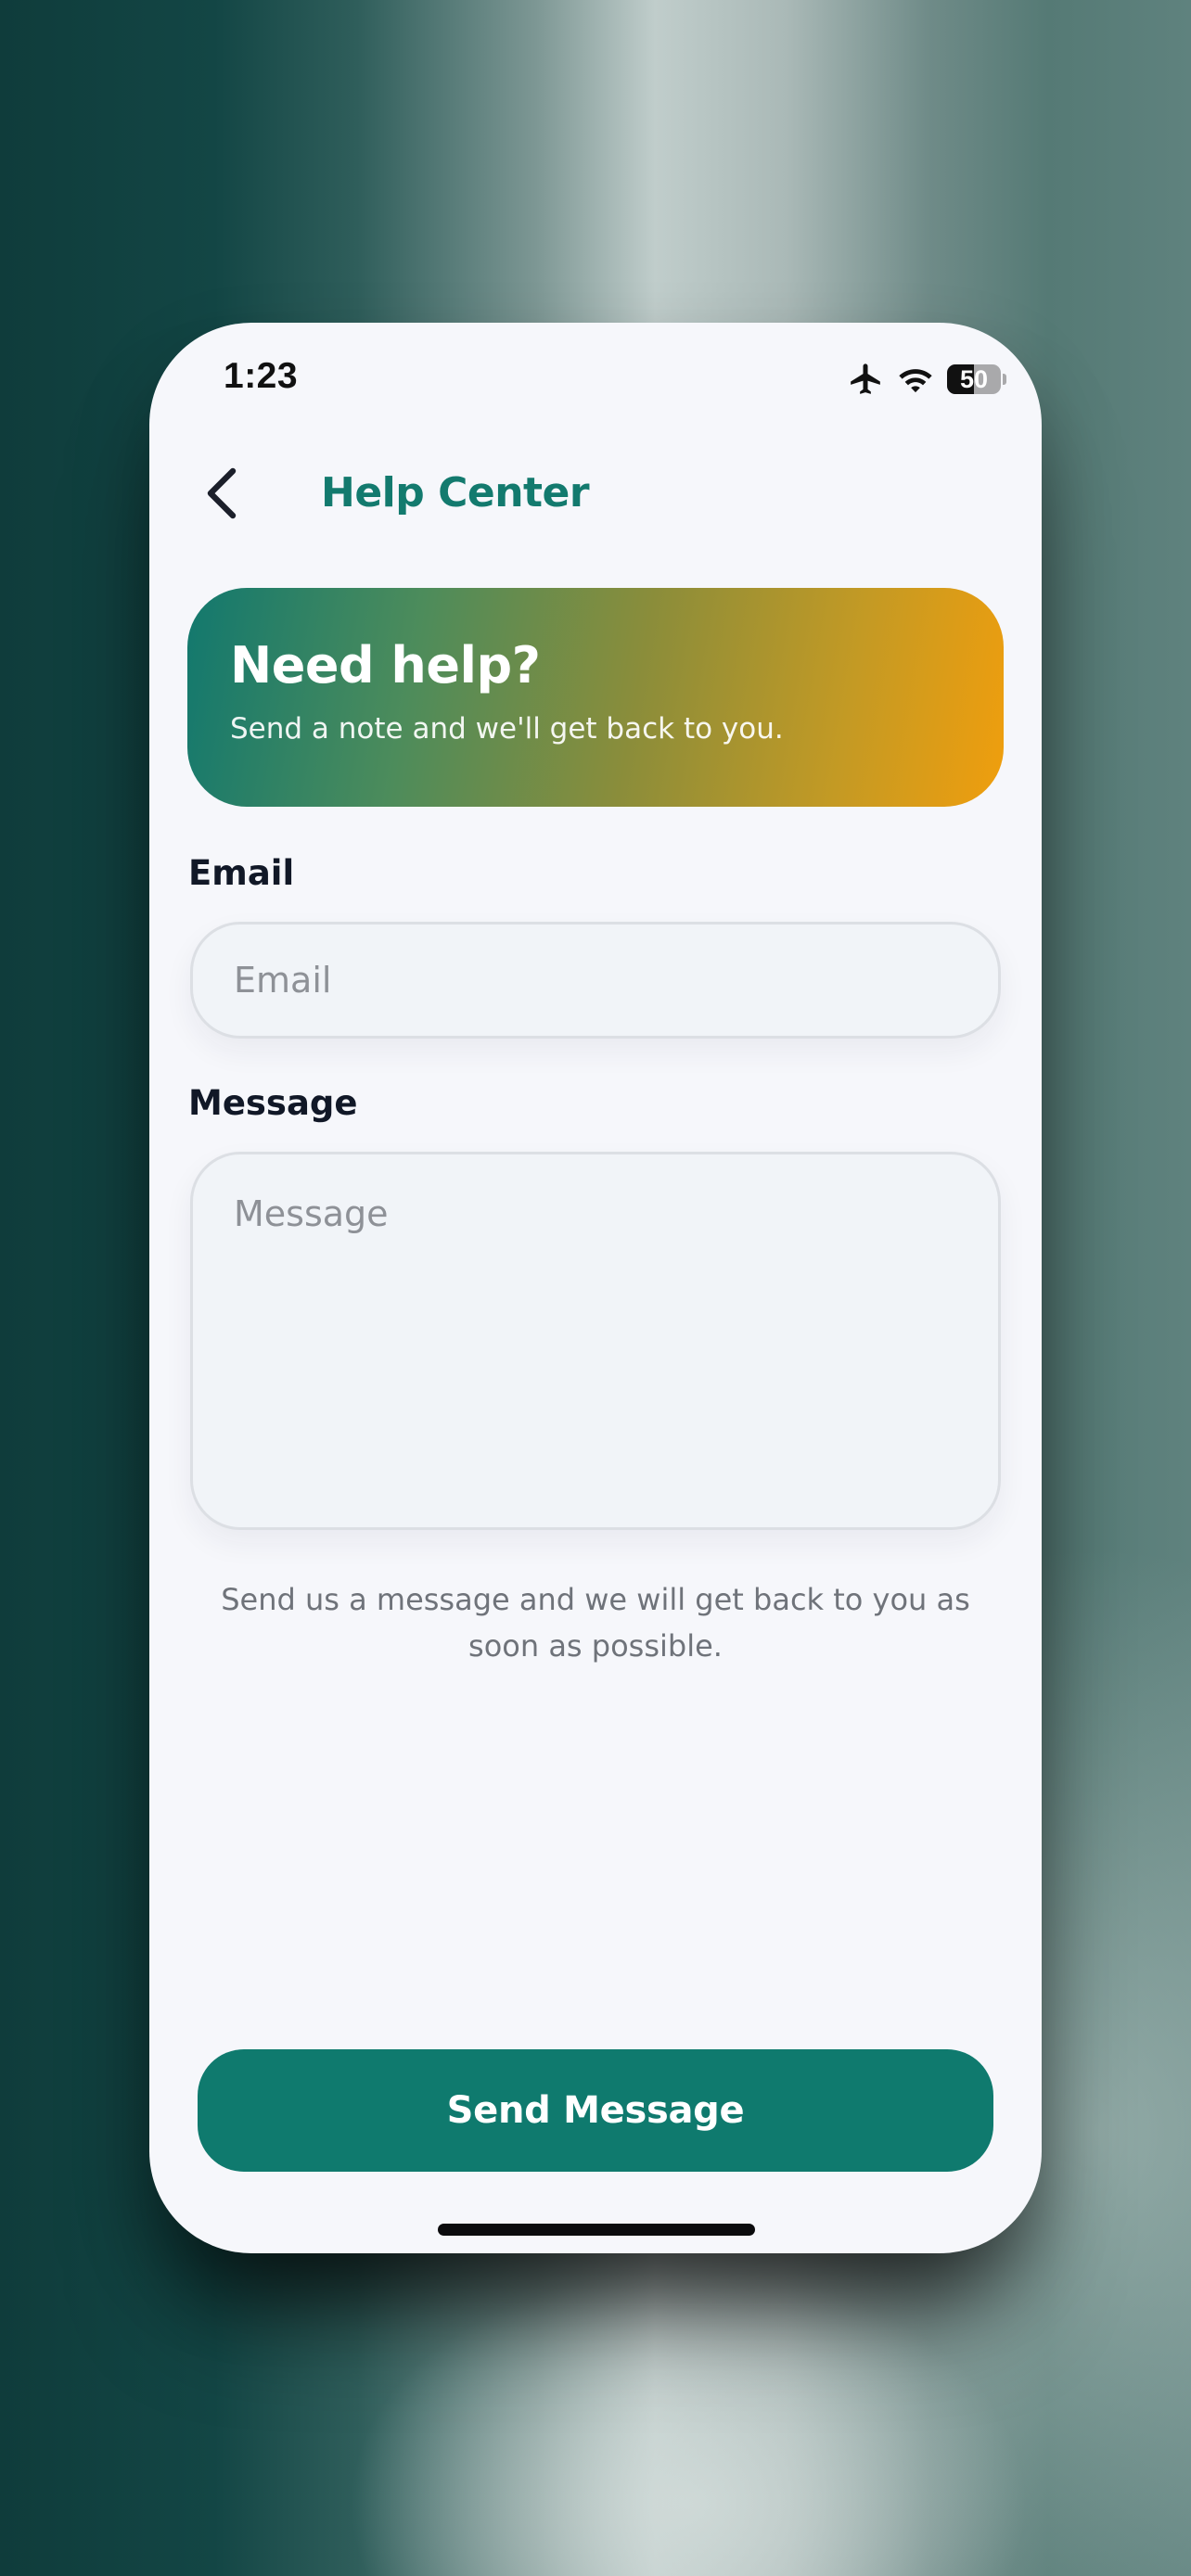 The image size is (1191, 2576). What do you see at coordinates (261, 376) in the screenshot?
I see `status-time: 1:23` at bounding box center [261, 376].